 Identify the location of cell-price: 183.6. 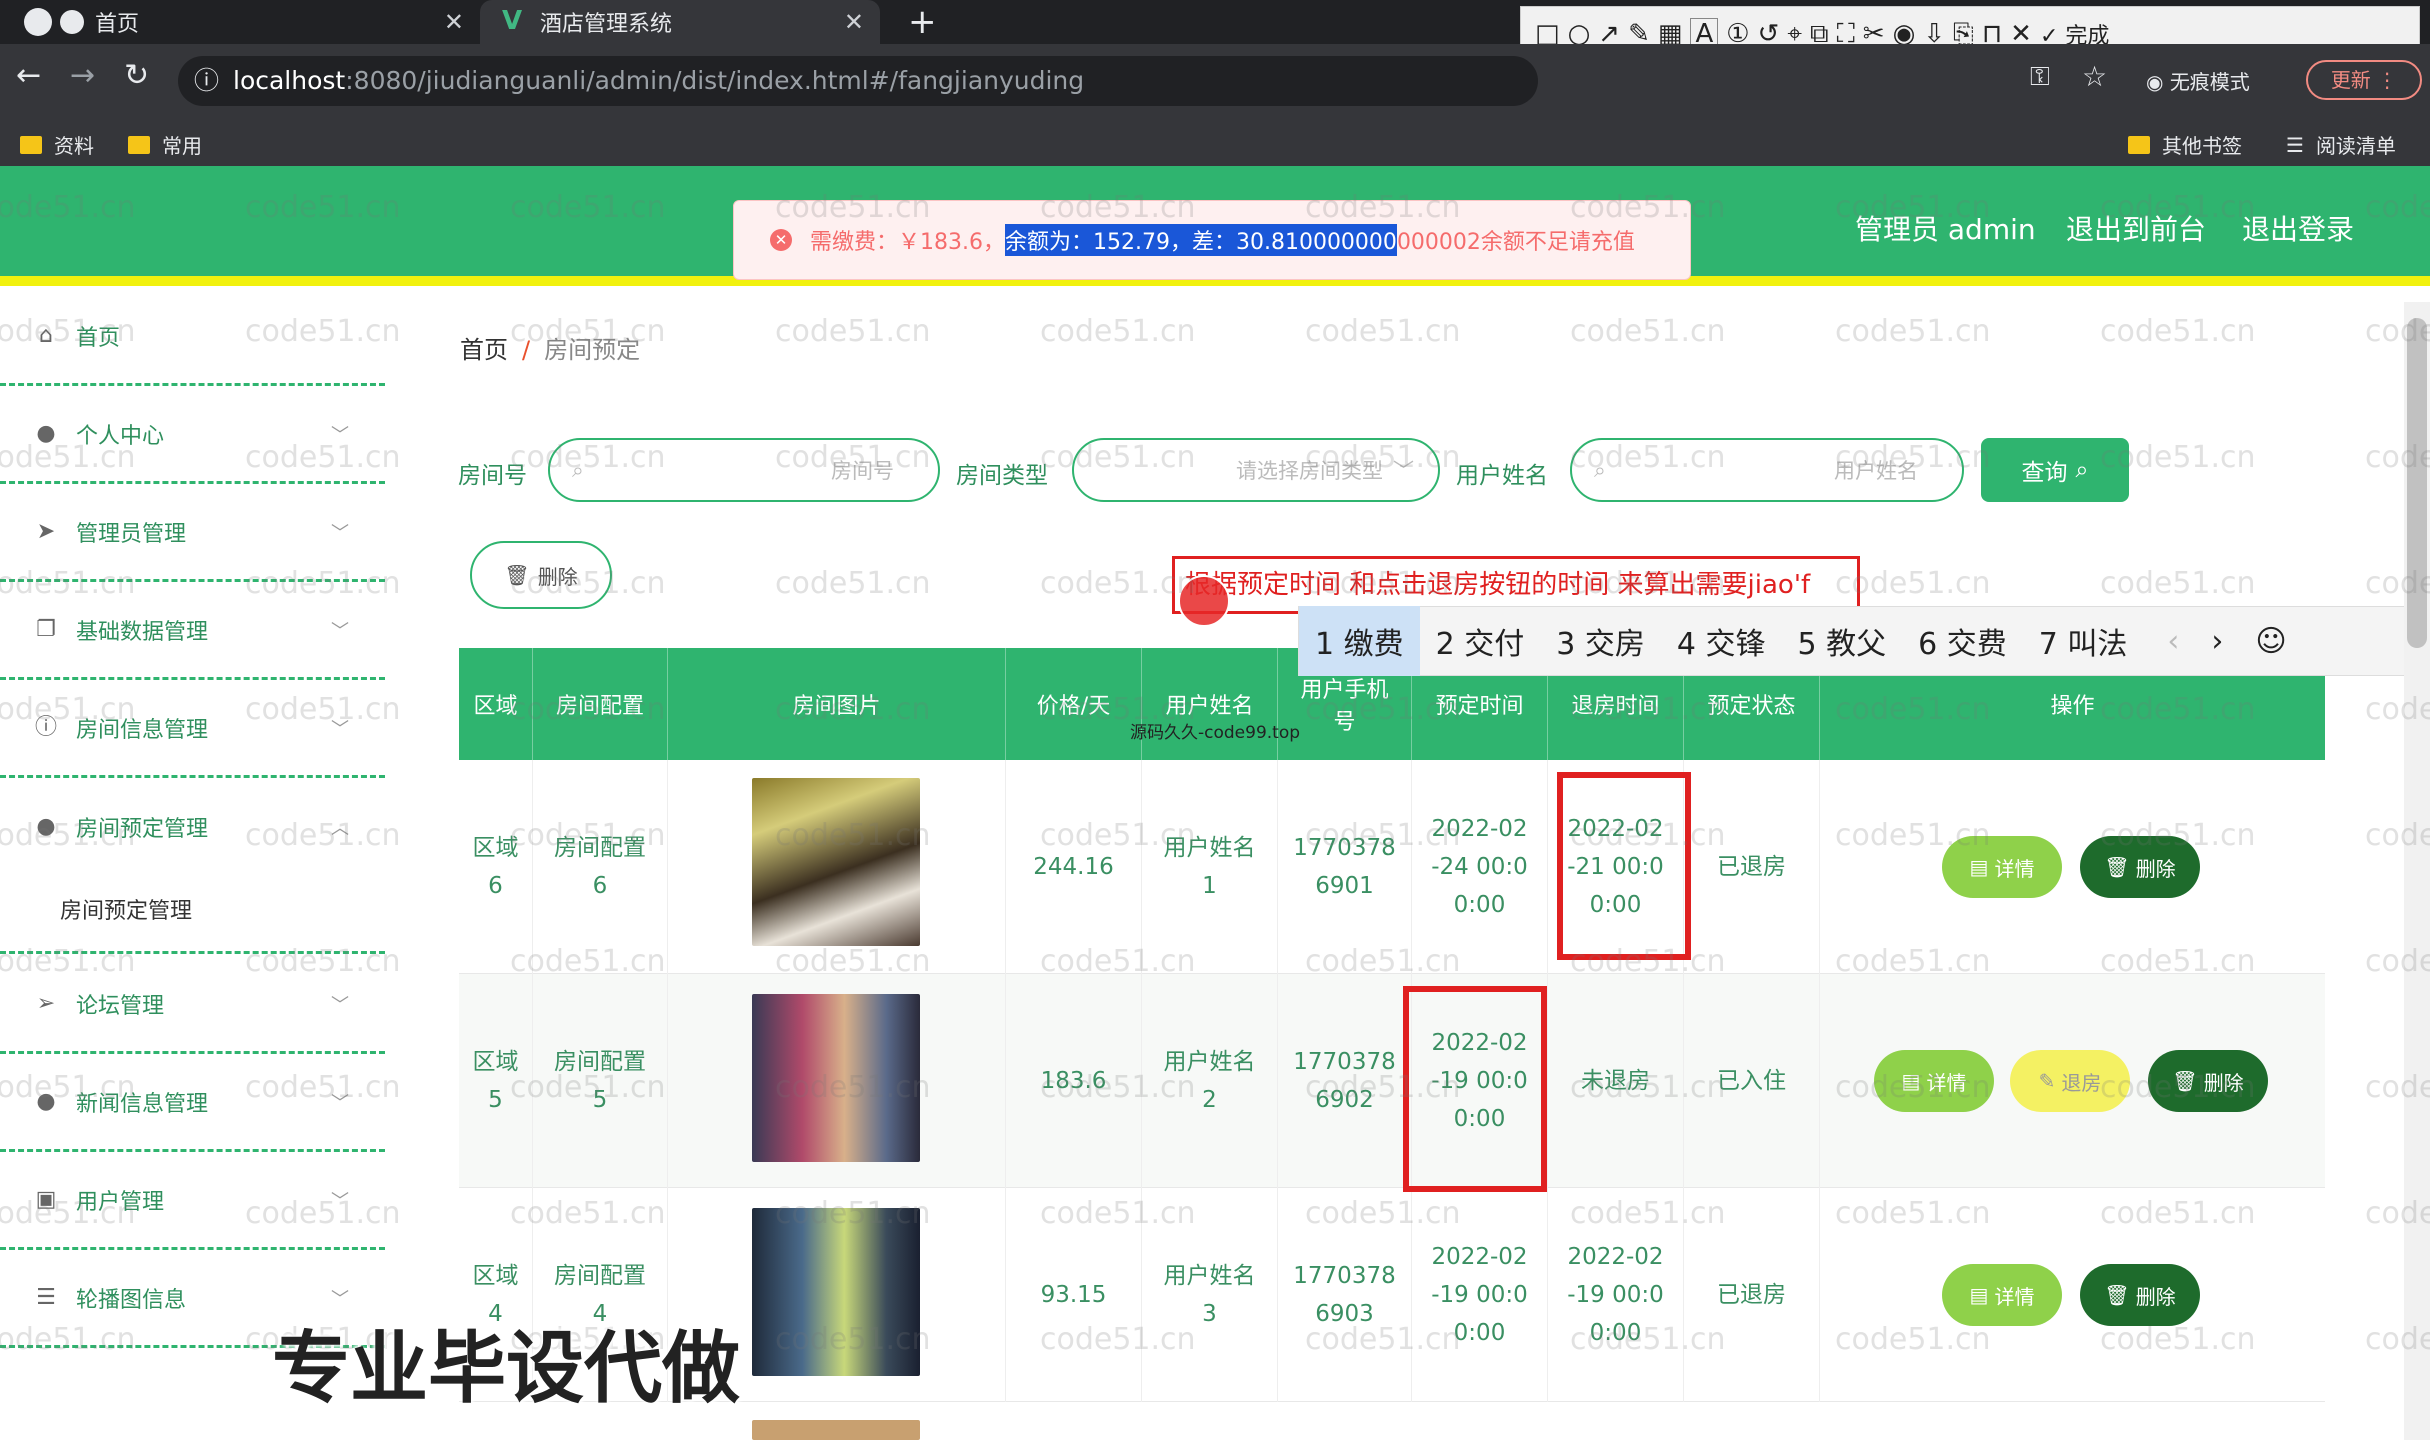
(1074, 1081).